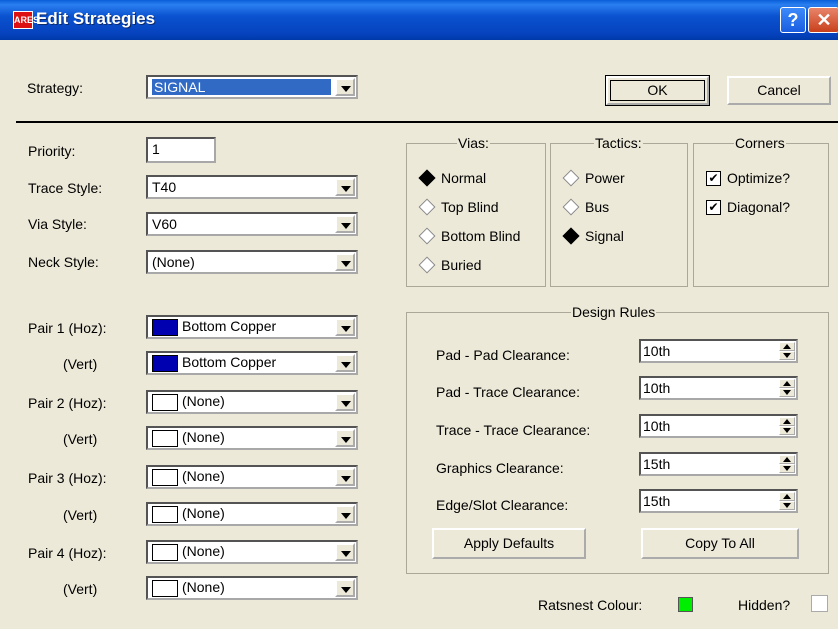 Image resolution: width=838 pixels, height=629 pixels. What do you see at coordinates (500, 468) in the screenshot?
I see `design-rule-label: Graphics Clearance:` at bounding box center [500, 468].